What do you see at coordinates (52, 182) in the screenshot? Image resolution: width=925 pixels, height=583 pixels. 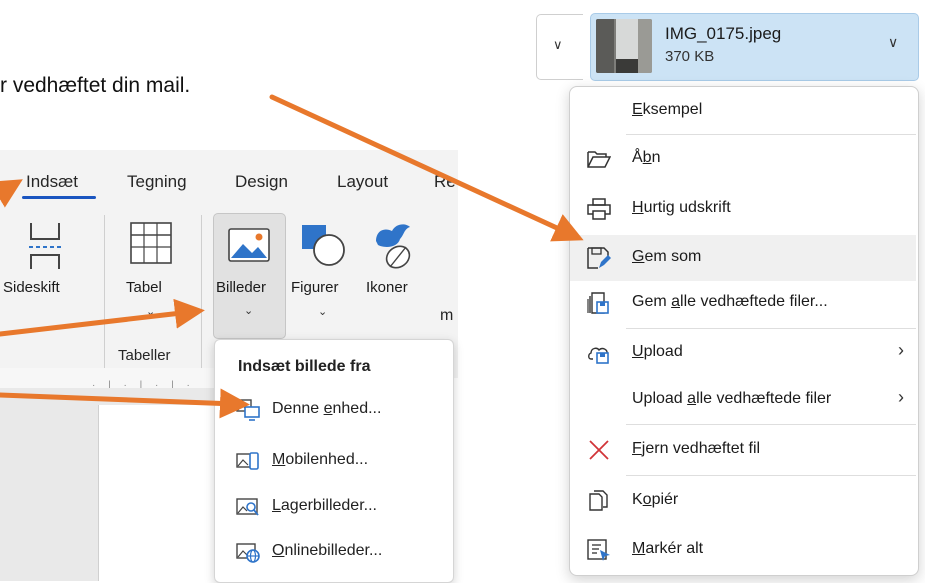 I see `tab-insert: Indsæt` at bounding box center [52, 182].